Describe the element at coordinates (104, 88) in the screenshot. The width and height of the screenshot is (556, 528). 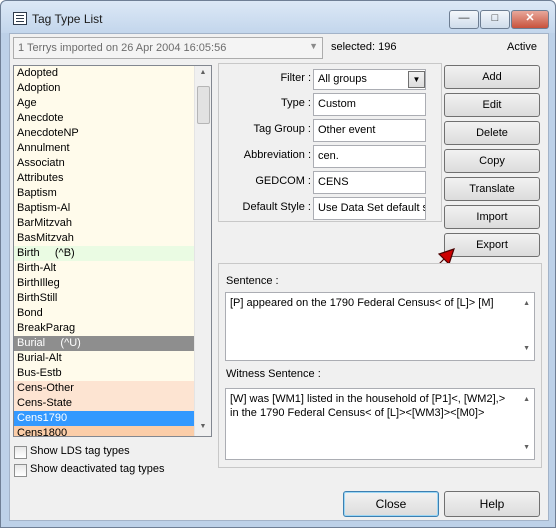
I see `tag-type-list-item: Adoption` at that location.